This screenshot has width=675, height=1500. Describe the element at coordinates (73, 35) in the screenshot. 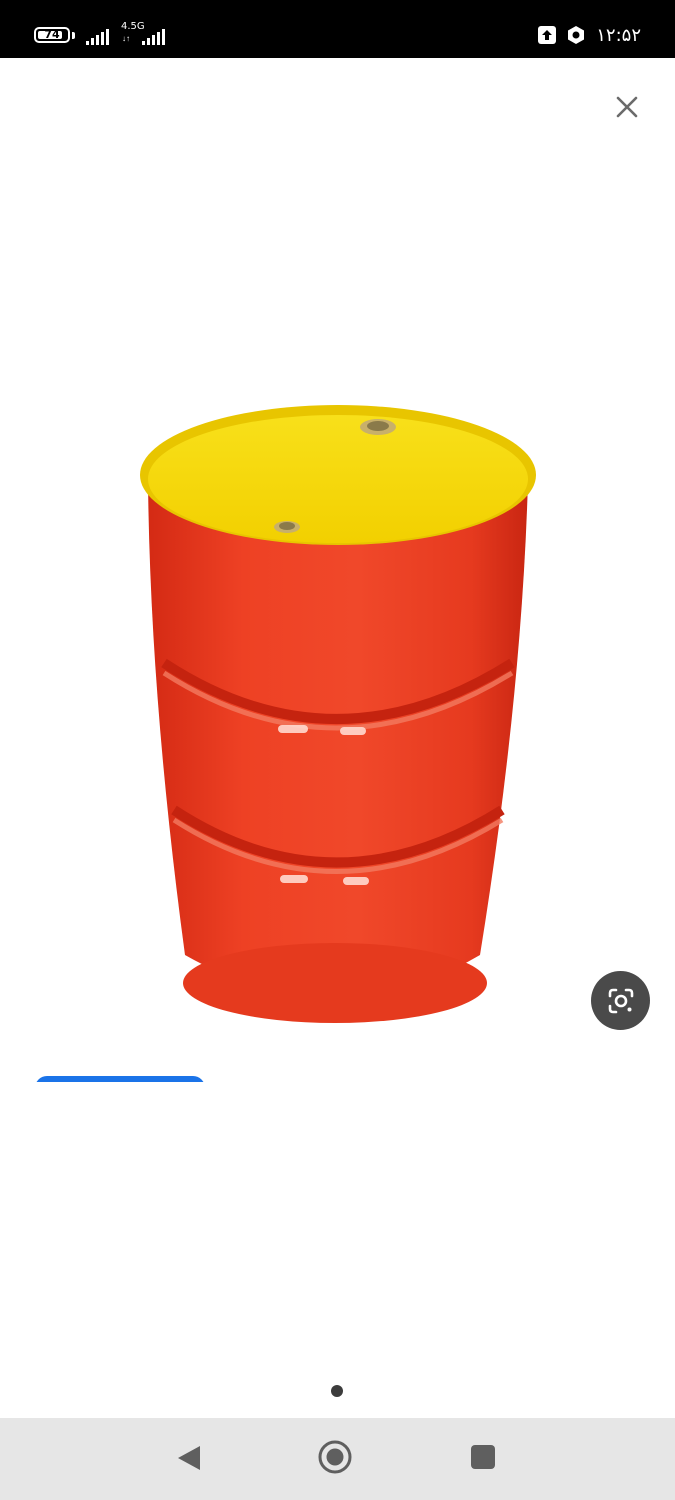

I see `battery-tip` at that location.